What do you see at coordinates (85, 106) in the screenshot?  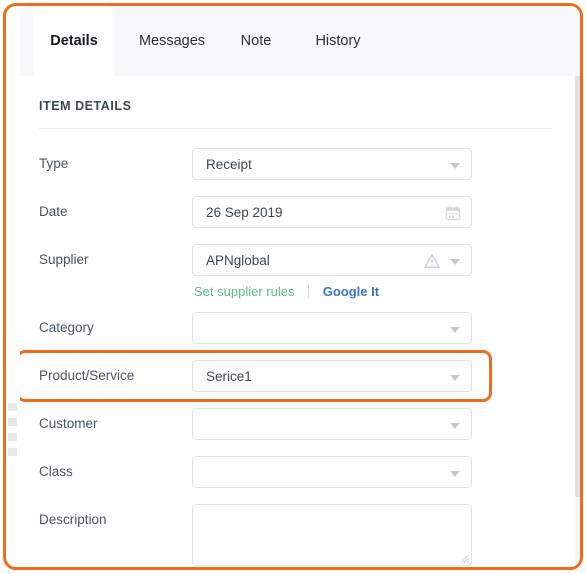 I see `section-title: ITEM DETAILS` at bounding box center [85, 106].